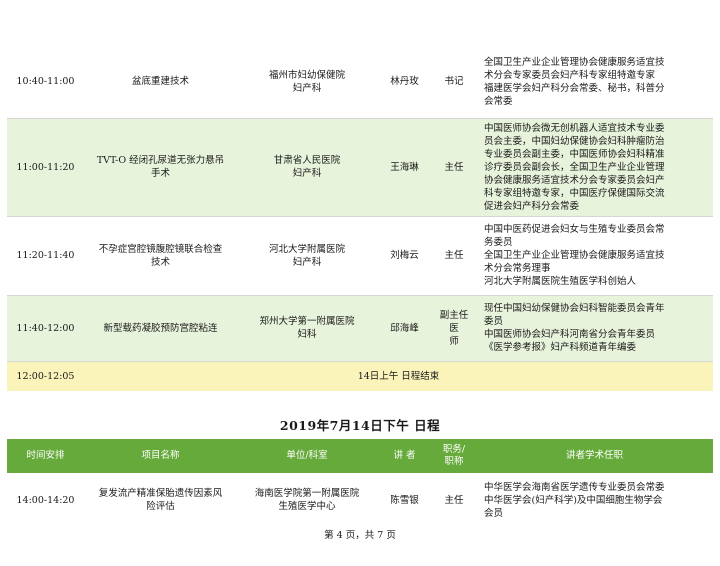  Describe the element at coordinates (404, 256) in the screenshot. I see `speaker-name-cell: 刘梅云` at that location.